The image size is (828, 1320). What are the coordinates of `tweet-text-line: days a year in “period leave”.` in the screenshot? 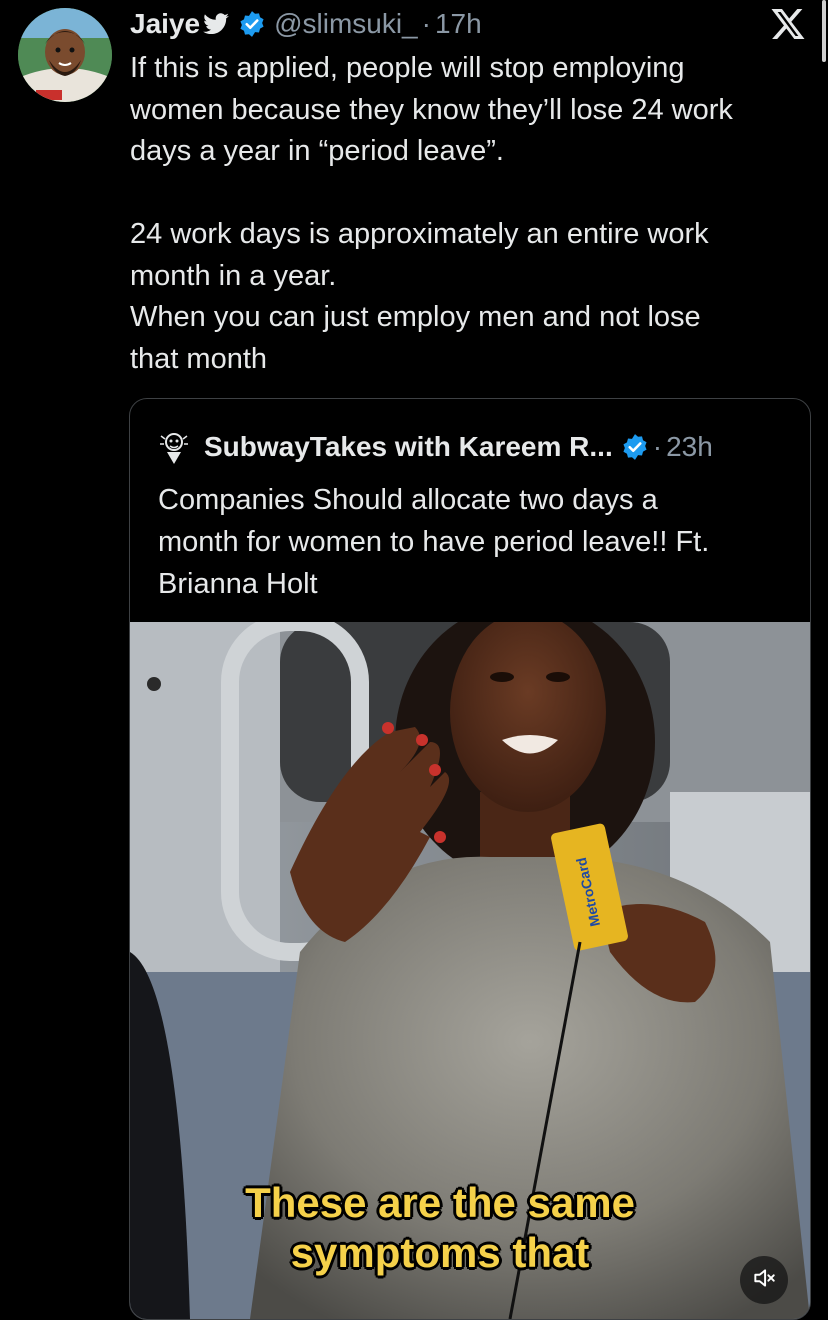 It's located at (317, 151).